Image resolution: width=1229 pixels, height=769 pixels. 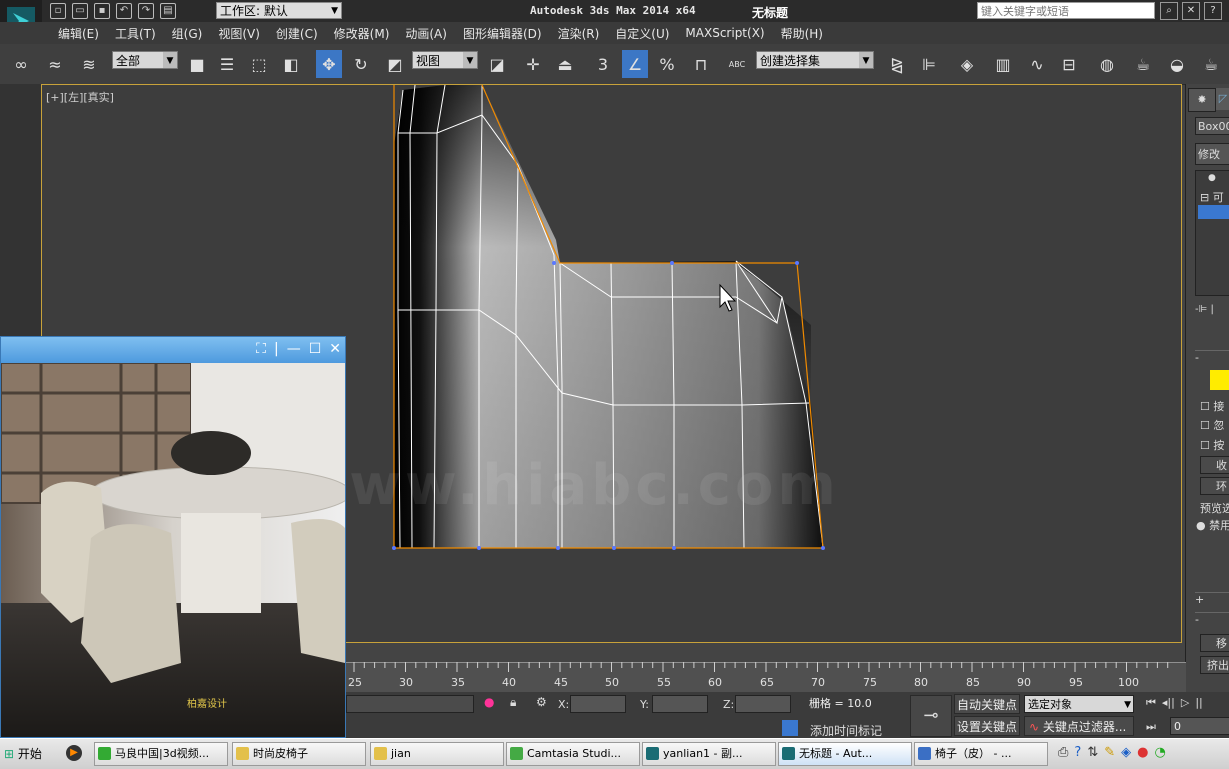 I want to click on rollout-header-minus: -, so click(x=1212, y=619).